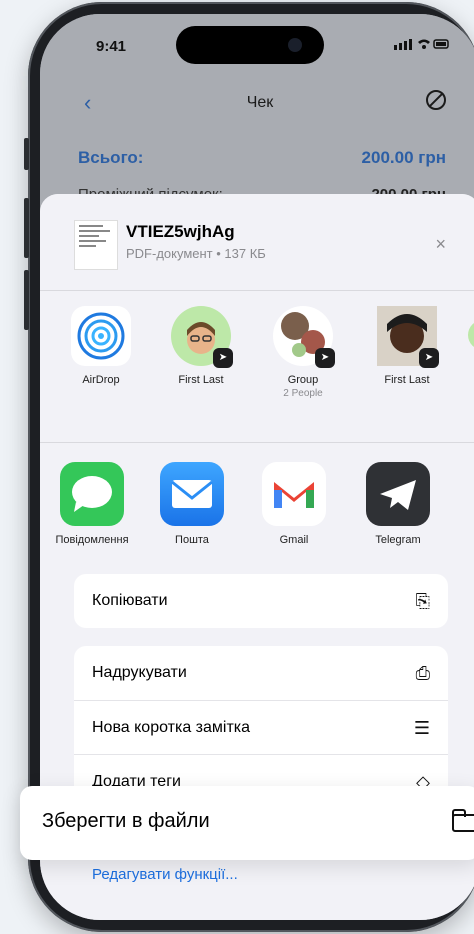  I want to click on apps-row: Повідомлення Пошта Gmail Telegram, so click(257, 512).